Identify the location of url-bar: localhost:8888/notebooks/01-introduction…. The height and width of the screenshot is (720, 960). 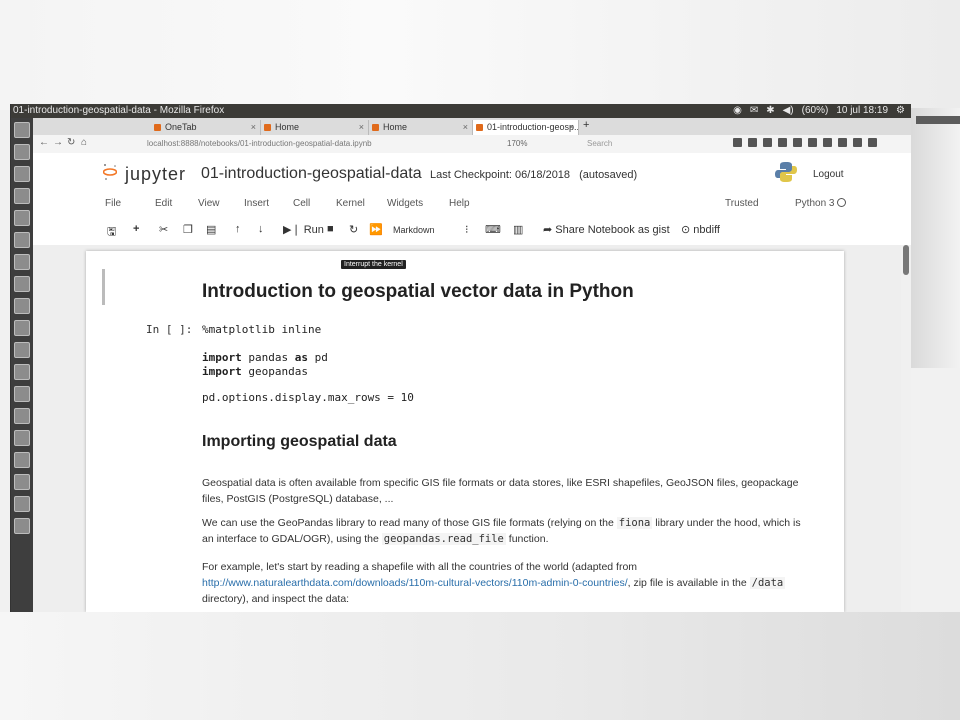
(315, 143).